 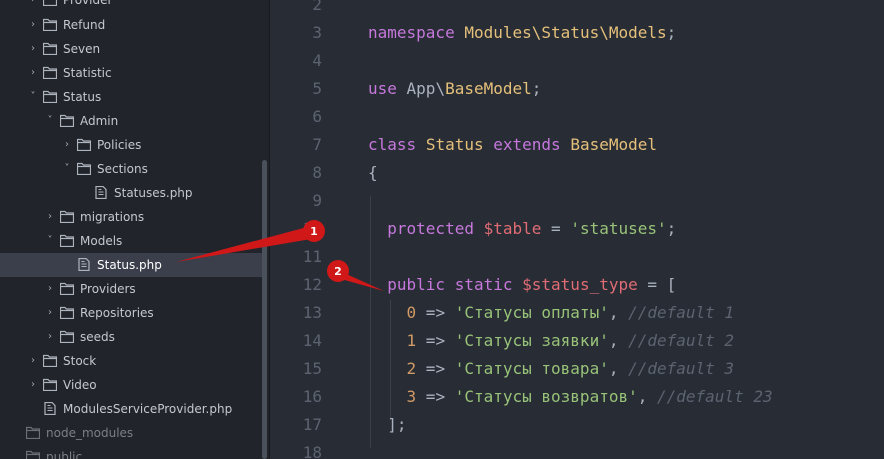 What do you see at coordinates (131, 73) in the screenshot?
I see `tree-item-statistic: › Statistic` at bounding box center [131, 73].